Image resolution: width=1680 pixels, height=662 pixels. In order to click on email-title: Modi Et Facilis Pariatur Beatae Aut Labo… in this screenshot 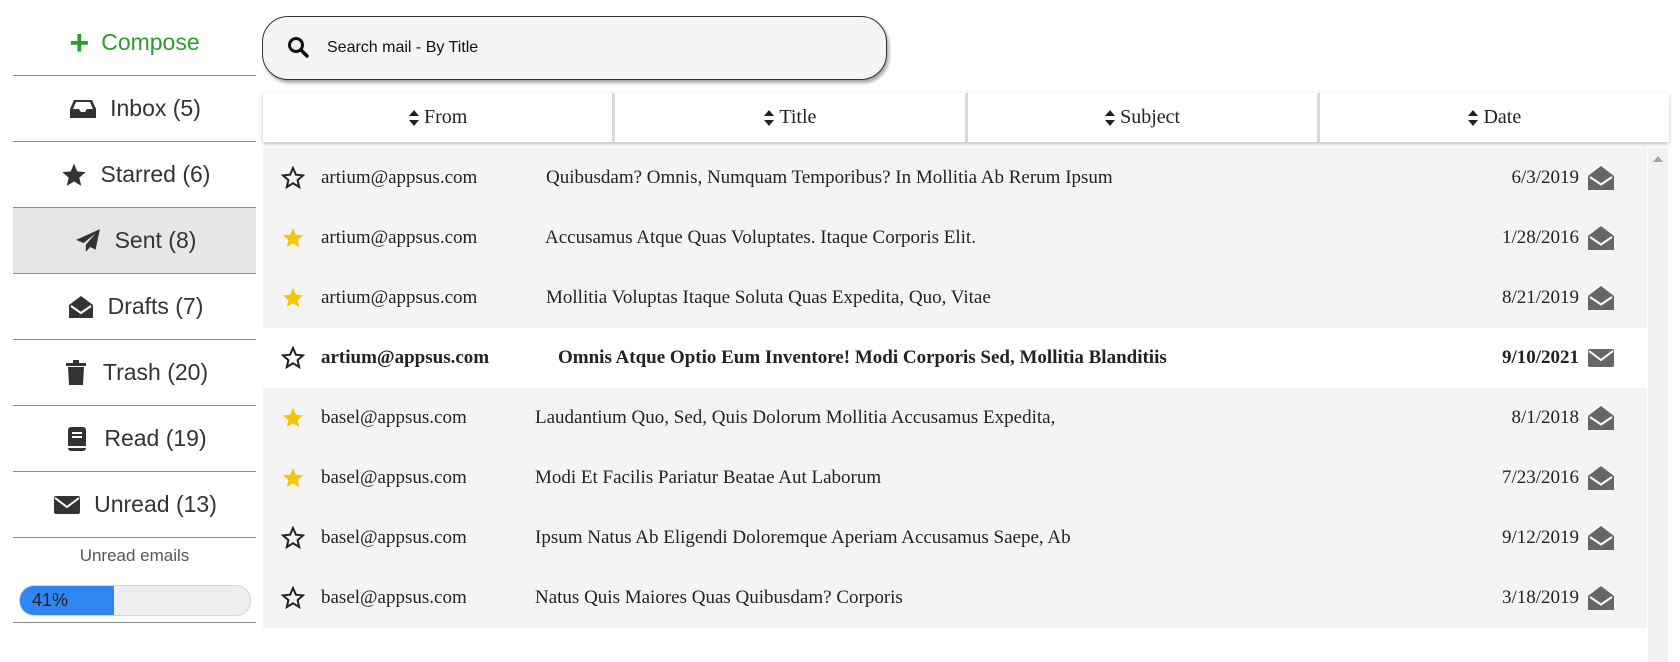, I will do `click(708, 477)`.